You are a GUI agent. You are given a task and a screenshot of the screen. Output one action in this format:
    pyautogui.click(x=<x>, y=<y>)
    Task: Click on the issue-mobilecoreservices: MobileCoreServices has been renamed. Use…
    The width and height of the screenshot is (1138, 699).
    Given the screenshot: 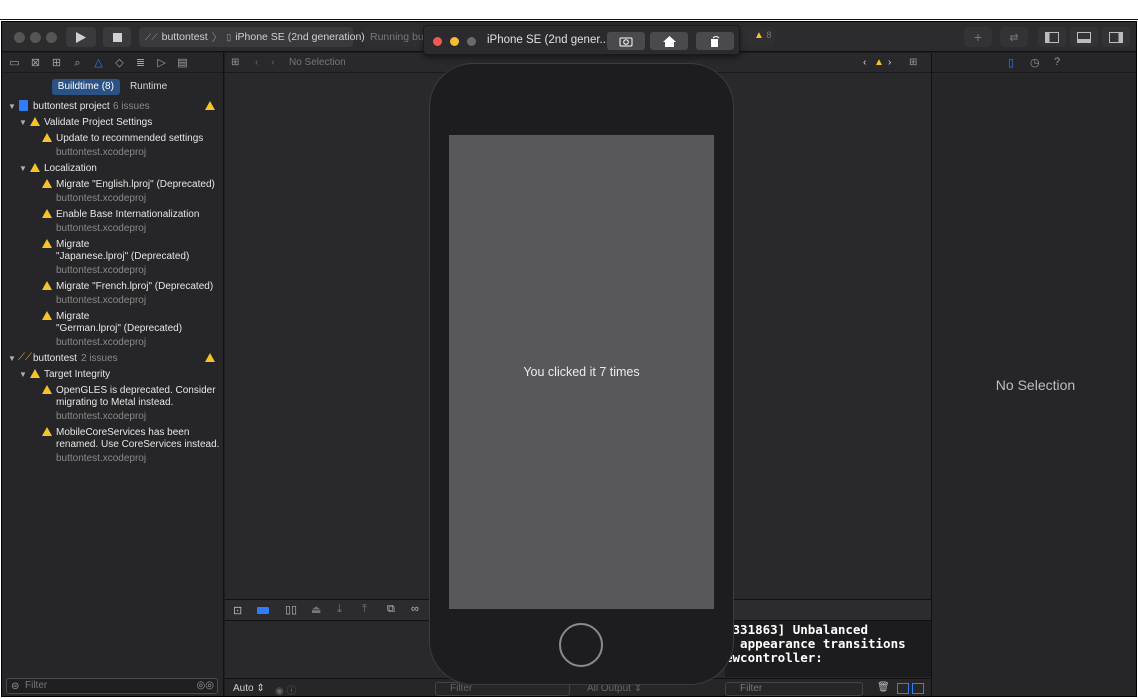 What is the action you would take?
    pyautogui.click(x=112, y=446)
    